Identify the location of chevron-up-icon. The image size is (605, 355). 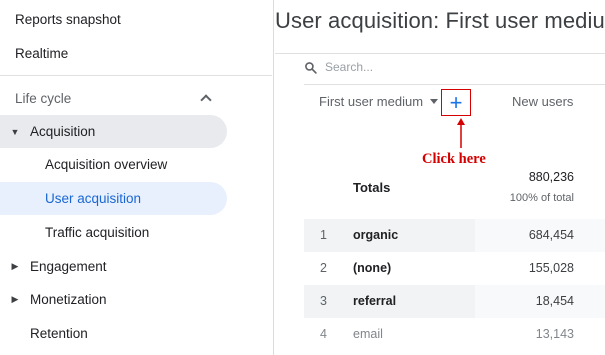
(206, 98).